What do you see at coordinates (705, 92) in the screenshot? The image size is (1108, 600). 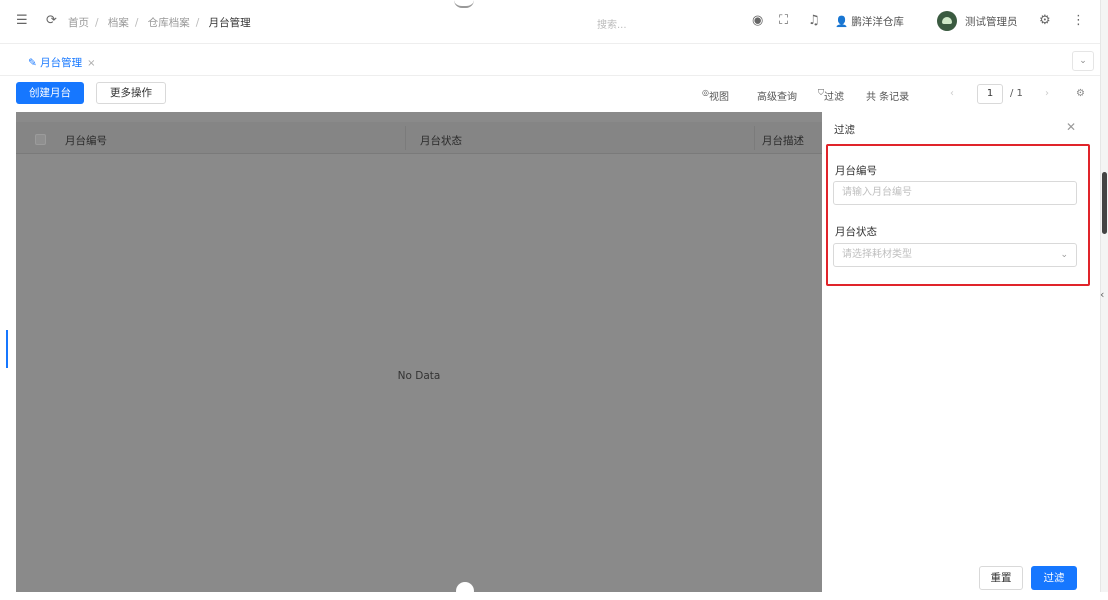 I see `eye-icon: ◎` at bounding box center [705, 92].